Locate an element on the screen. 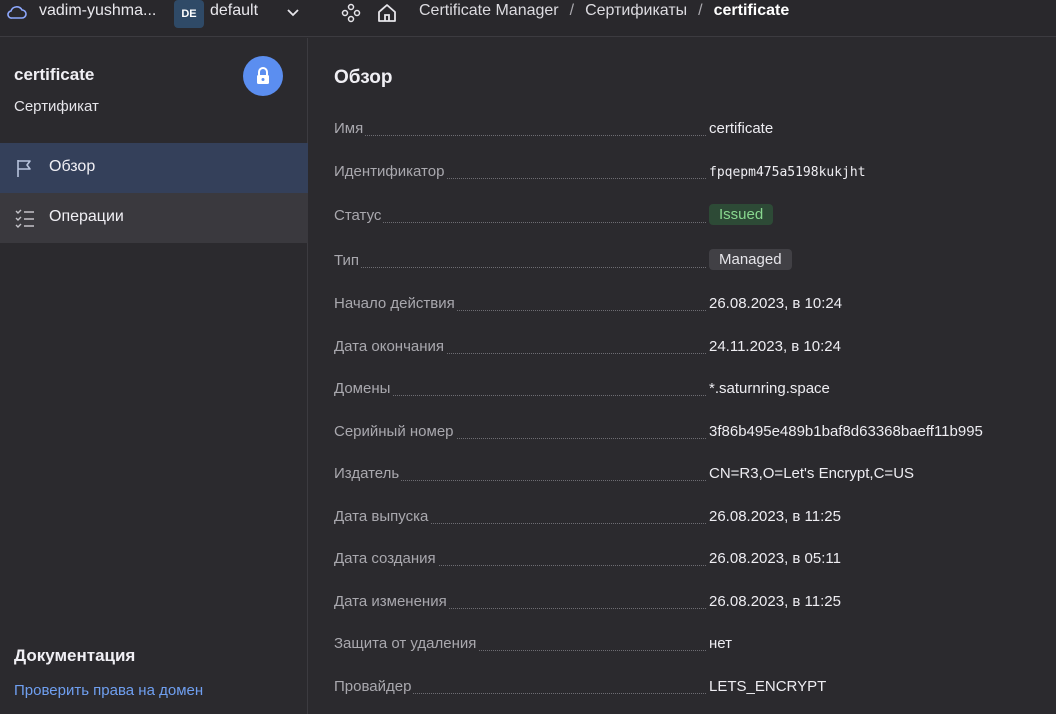  field-label: Издатель is located at coordinates (368, 473).